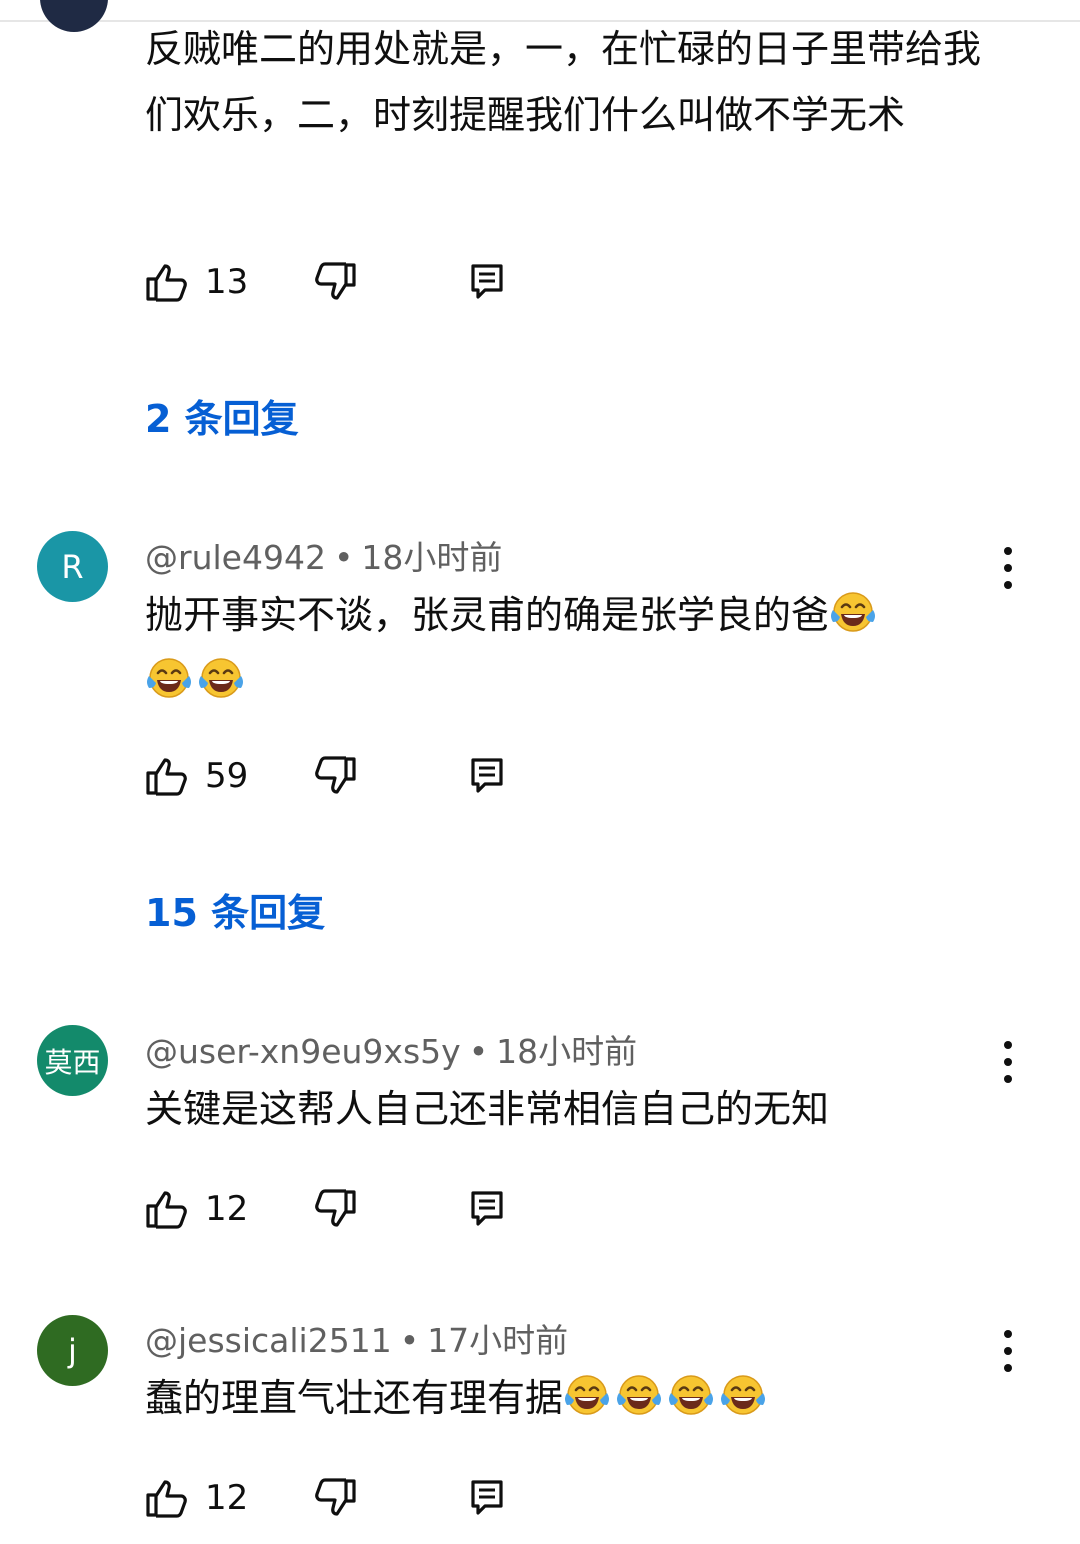  I want to click on view-replies-link: 2 条回复, so click(222, 415).